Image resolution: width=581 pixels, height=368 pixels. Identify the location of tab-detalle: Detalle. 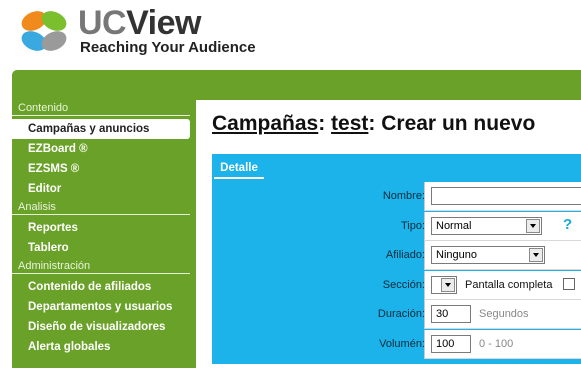
(239, 168).